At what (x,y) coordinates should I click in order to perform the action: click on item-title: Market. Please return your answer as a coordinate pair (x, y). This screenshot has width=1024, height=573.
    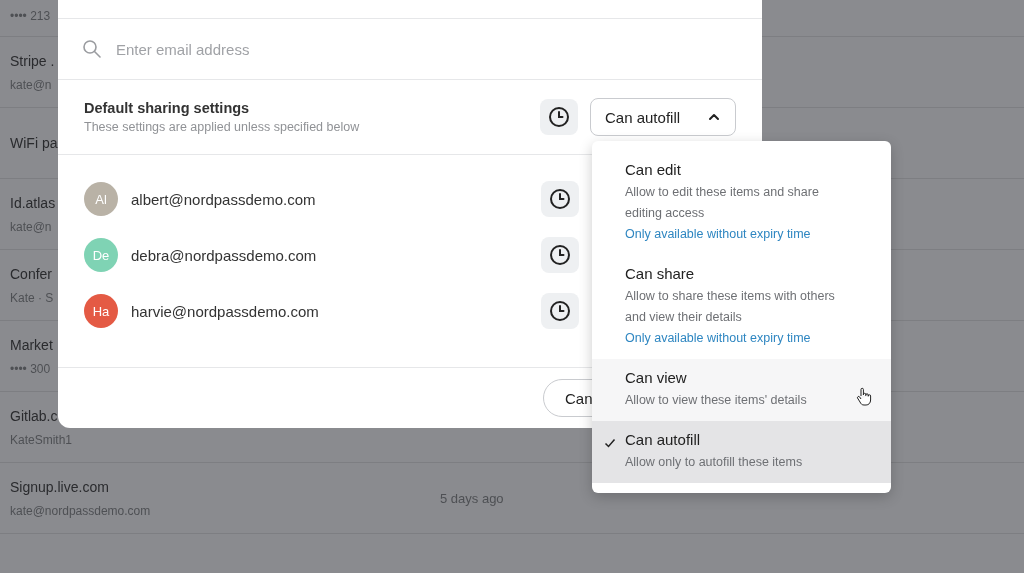
    Looking at the image, I should click on (31, 344).